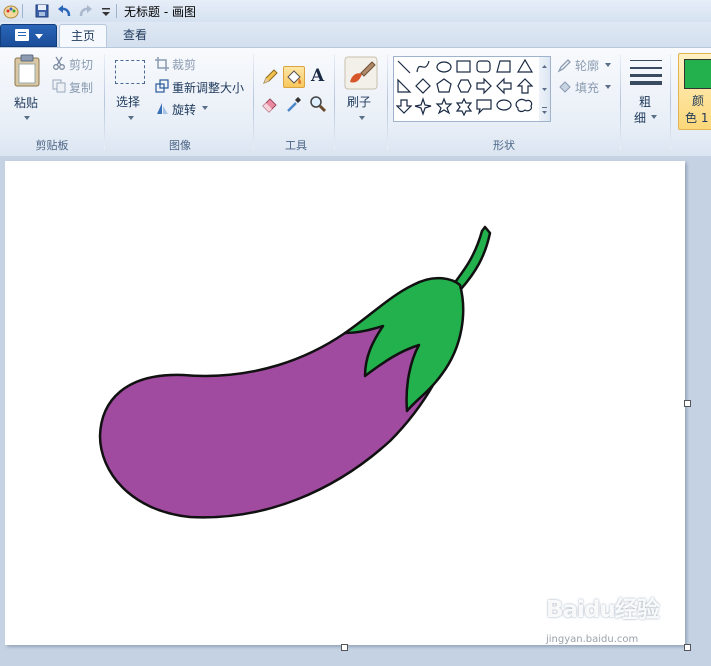  I want to click on baidu-watermark-url: jingyan.baidu.com, so click(592, 639).